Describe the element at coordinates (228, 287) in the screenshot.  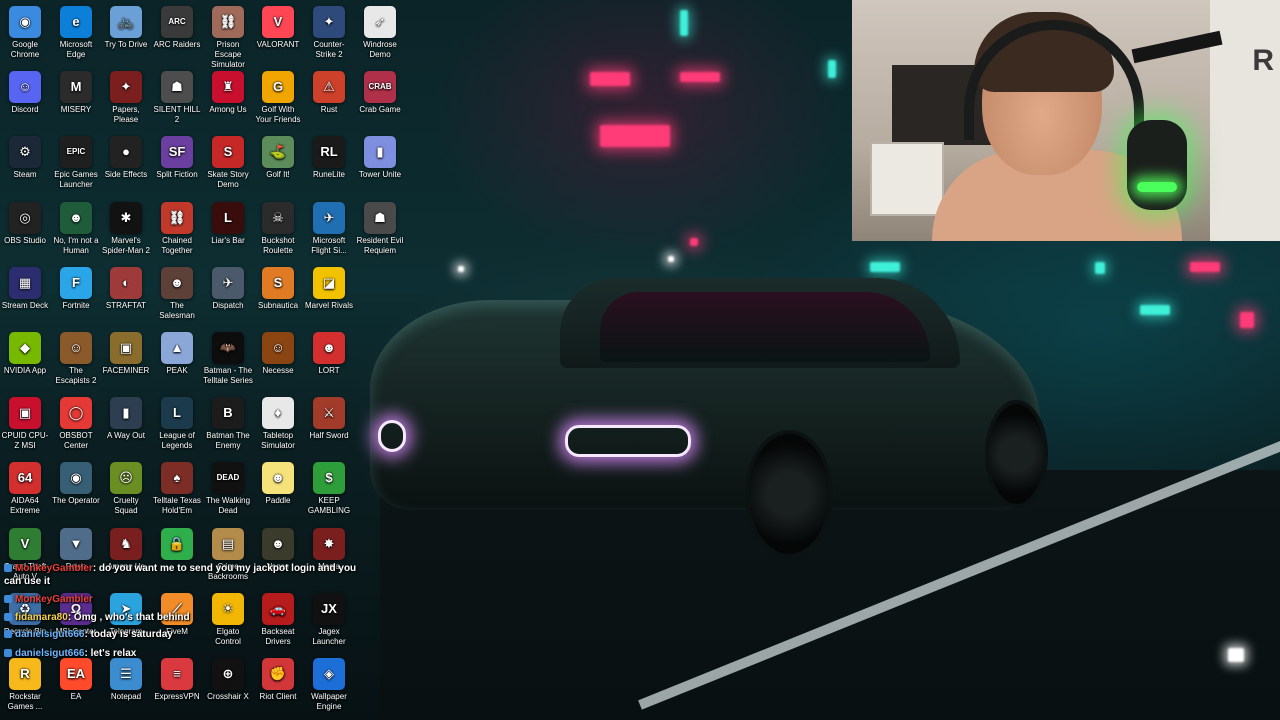
I see `desktop-shortcut: ✈ Dispatch` at that location.